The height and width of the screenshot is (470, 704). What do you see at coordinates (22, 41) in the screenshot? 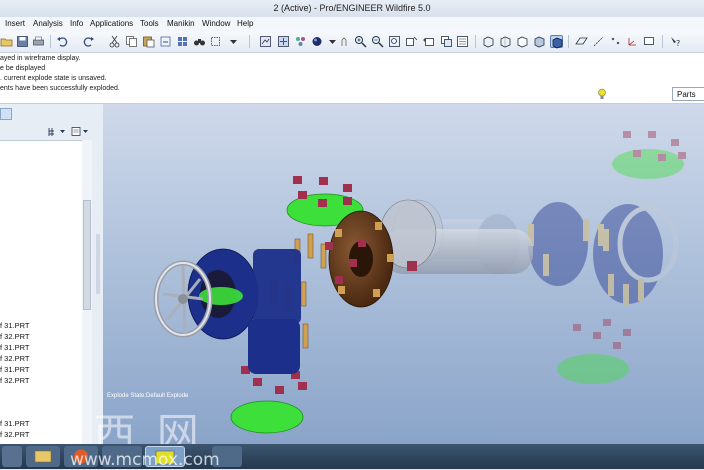
I see `save-icon` at bounding box center [22, 41].